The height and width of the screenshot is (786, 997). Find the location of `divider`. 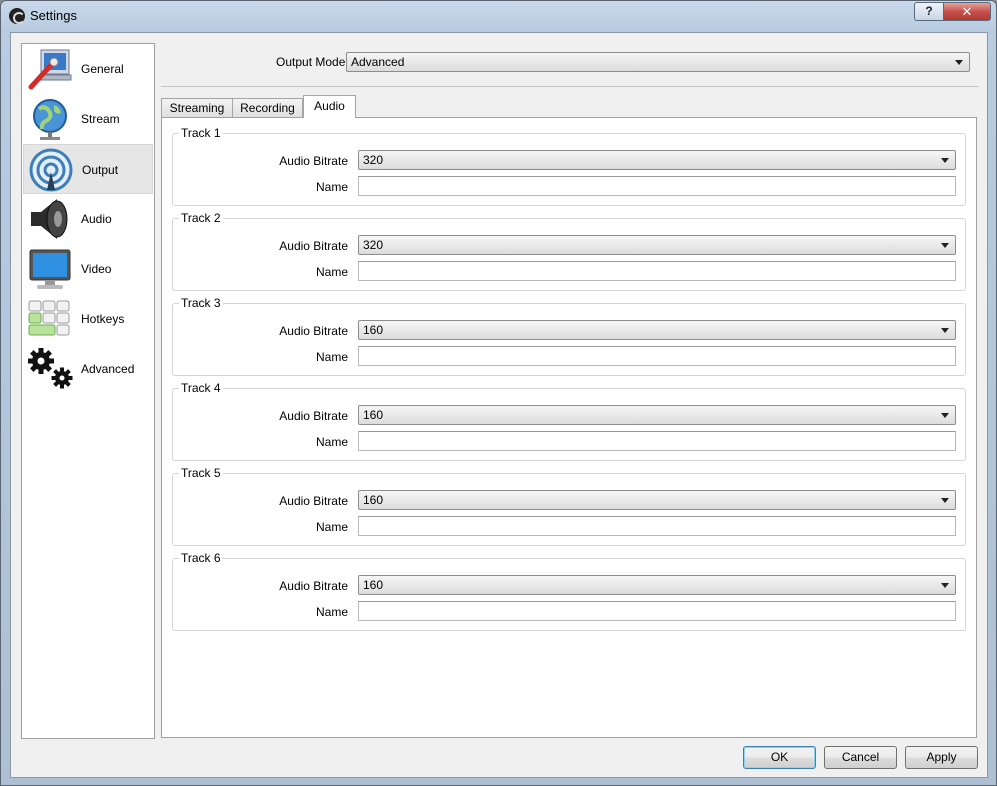

divider is located at coordinates (570, 86).